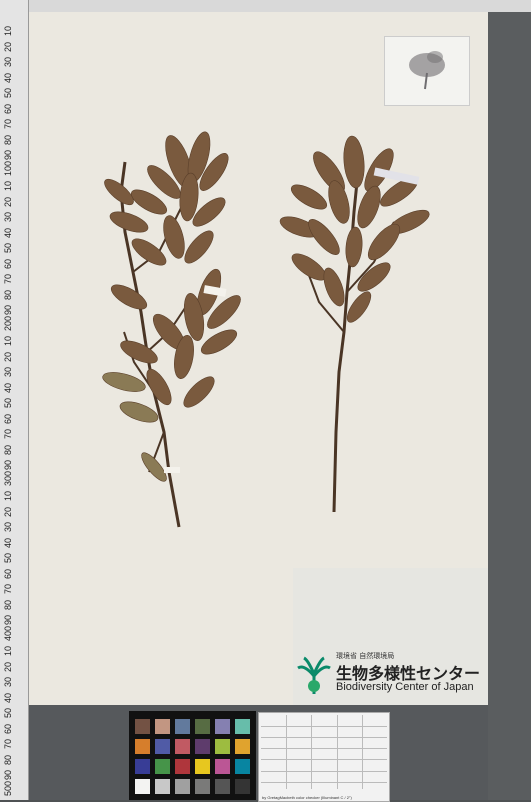 This screenshot has width=531, height=802. I want to click on ruler-label: 400, so click(8, 633).